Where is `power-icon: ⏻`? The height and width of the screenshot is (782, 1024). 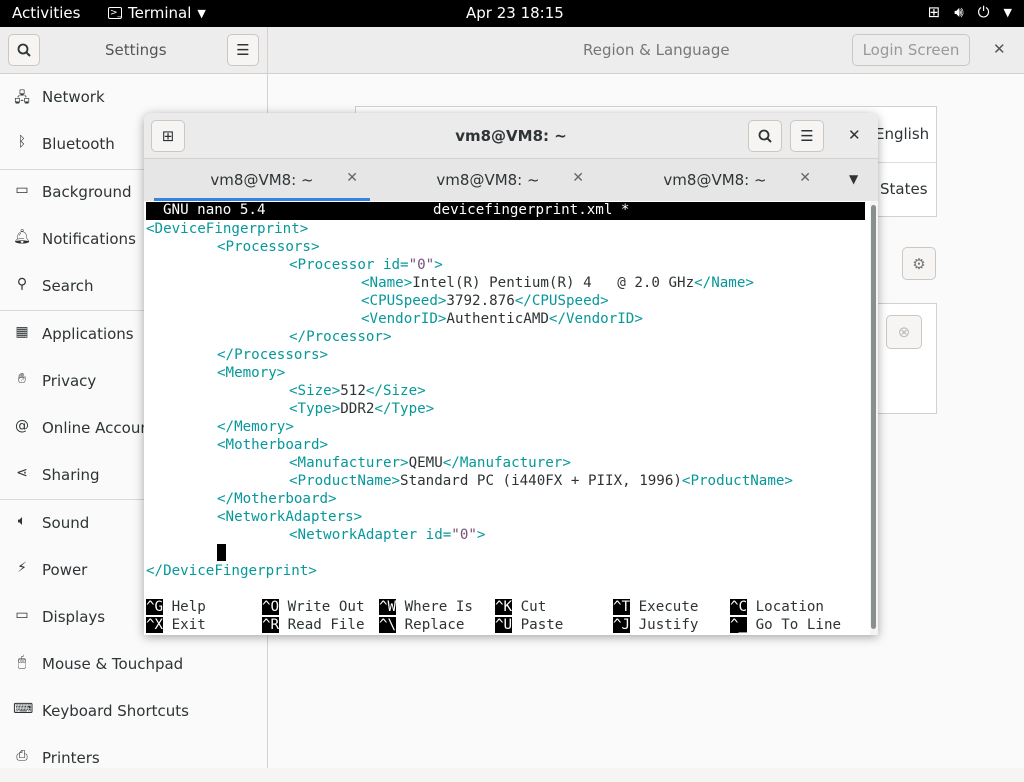
power-icon: ⏻ is located at coordinates (983, 12).